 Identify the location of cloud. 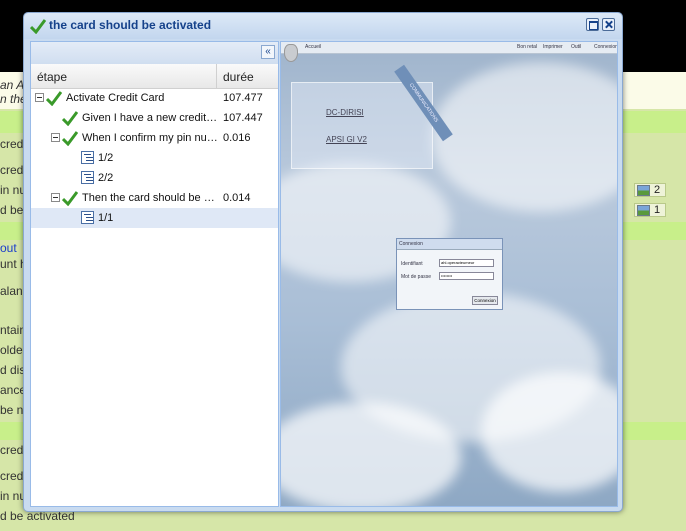
(524, 137).